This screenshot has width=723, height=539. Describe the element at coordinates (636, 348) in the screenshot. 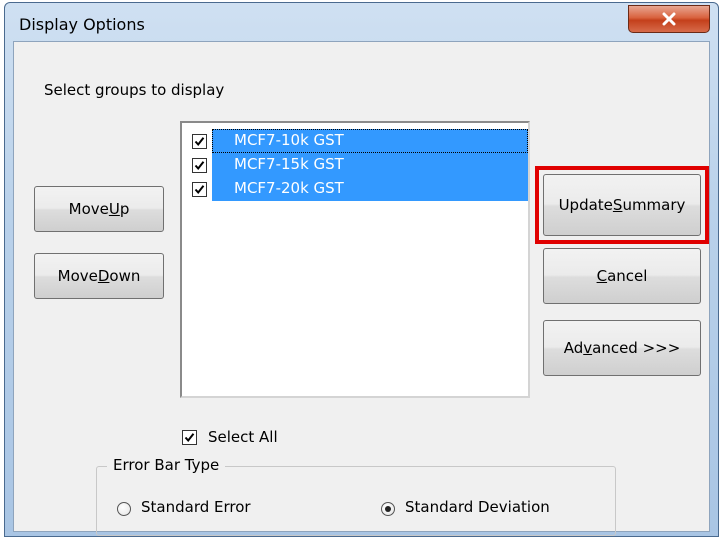

I see `advanced-label-post: anced >>>` at that location.